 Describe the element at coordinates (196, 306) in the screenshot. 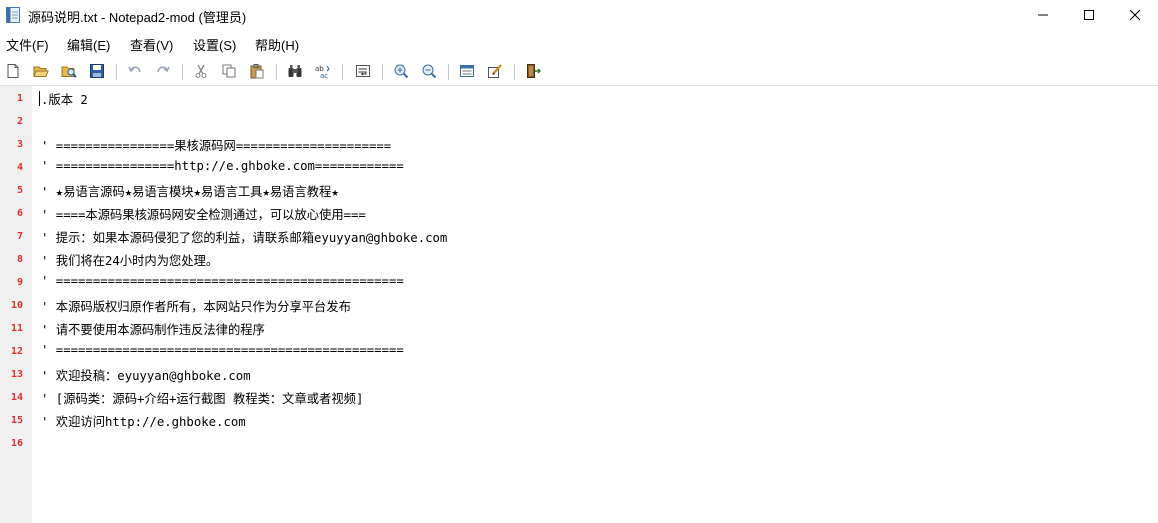

I see `code-line: ' 本源码版权归原作者所有，本网站只作为分享平台发布` at that location.